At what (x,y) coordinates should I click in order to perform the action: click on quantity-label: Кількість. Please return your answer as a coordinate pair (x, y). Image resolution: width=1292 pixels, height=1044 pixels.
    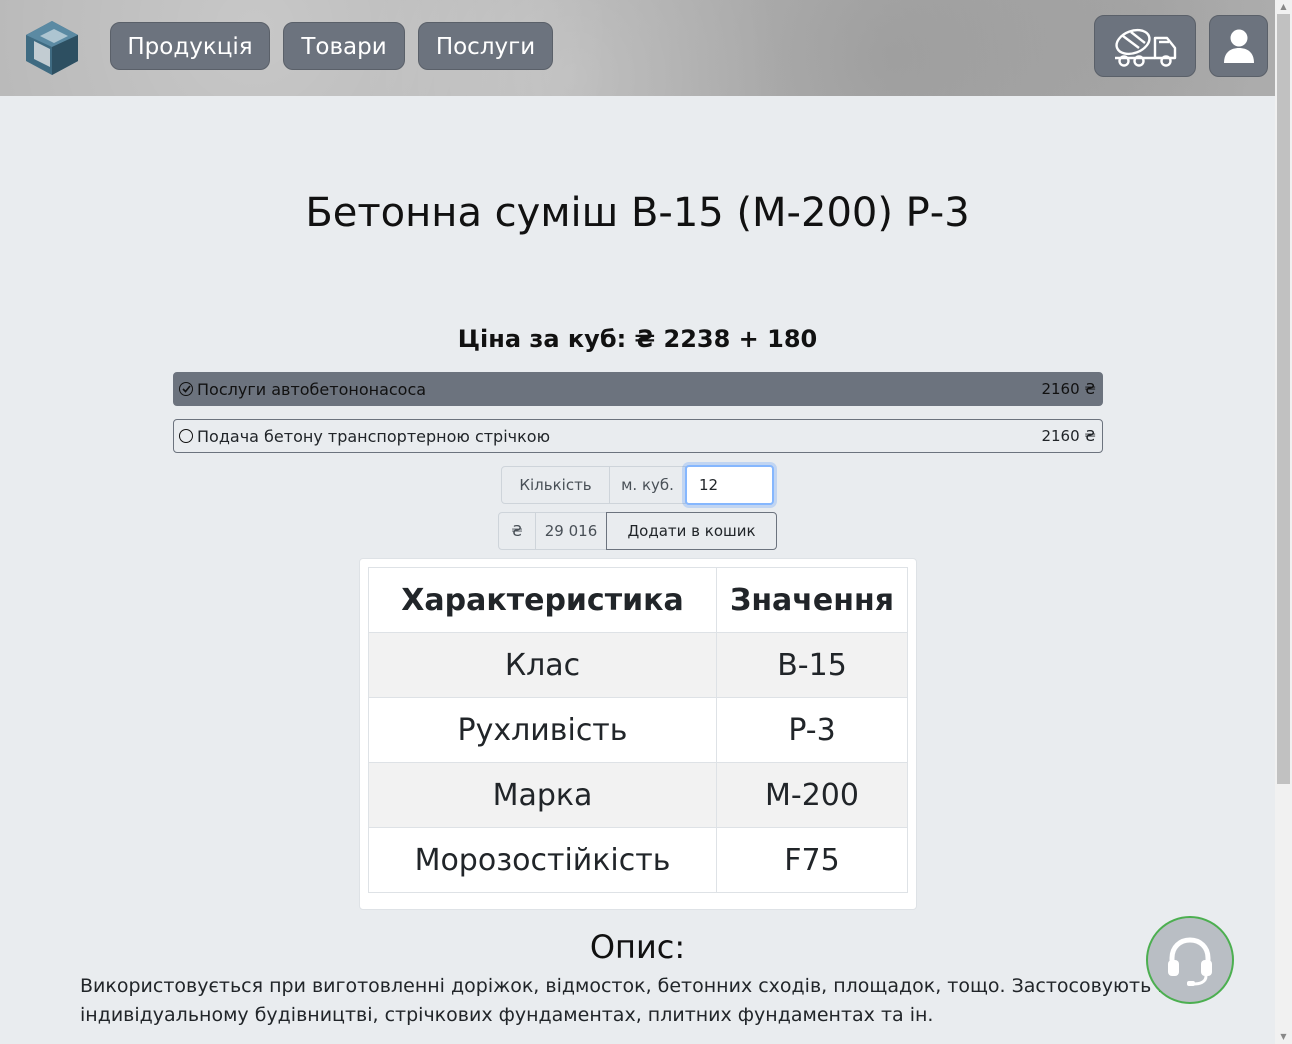
    Looking at the image, I should click on (555, 485).